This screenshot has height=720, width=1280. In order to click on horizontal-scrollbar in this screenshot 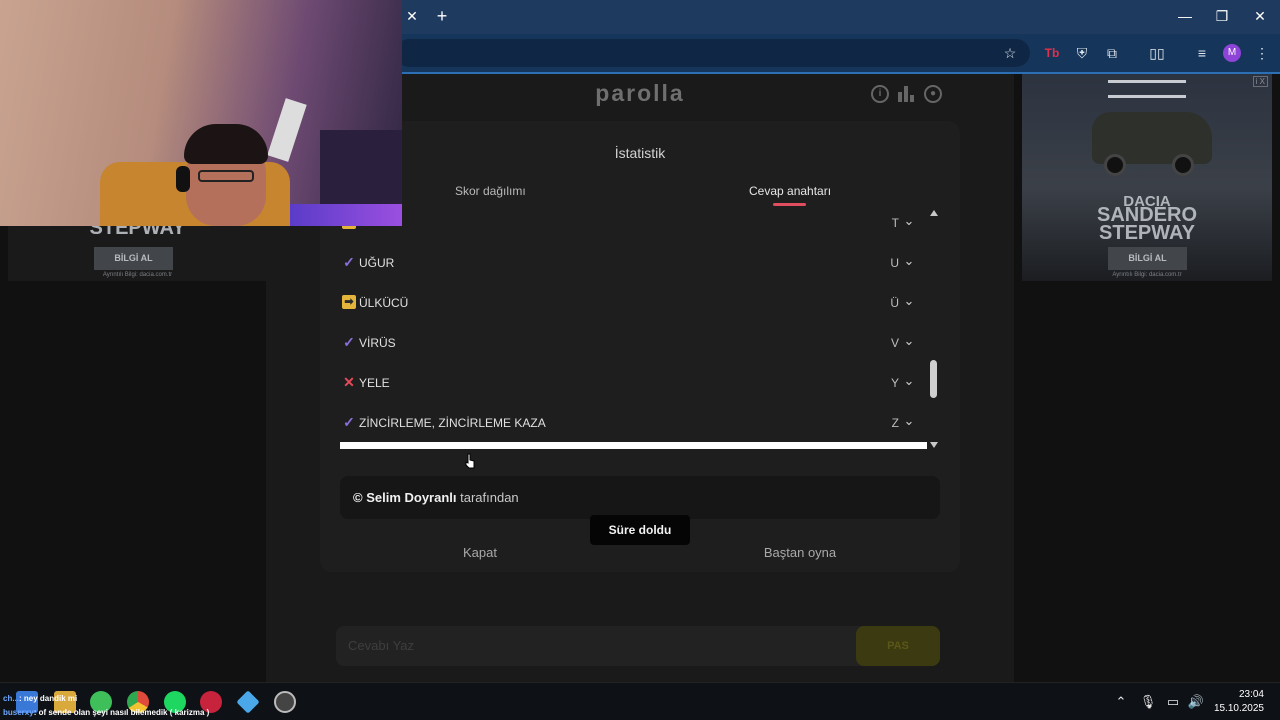, I will do `click(633, 445)`.